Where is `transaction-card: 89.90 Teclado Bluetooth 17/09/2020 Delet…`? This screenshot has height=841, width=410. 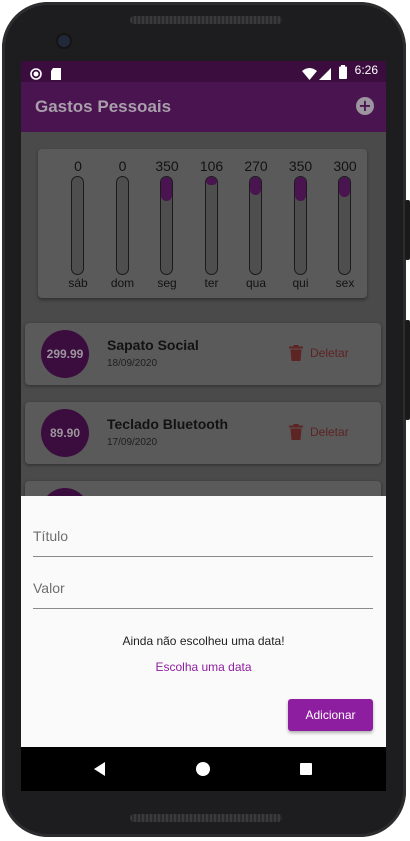 transaction-card: 89.90 Teclado Bluetooth 17/09/2020 Delet… is located at coordinates (203, 433).